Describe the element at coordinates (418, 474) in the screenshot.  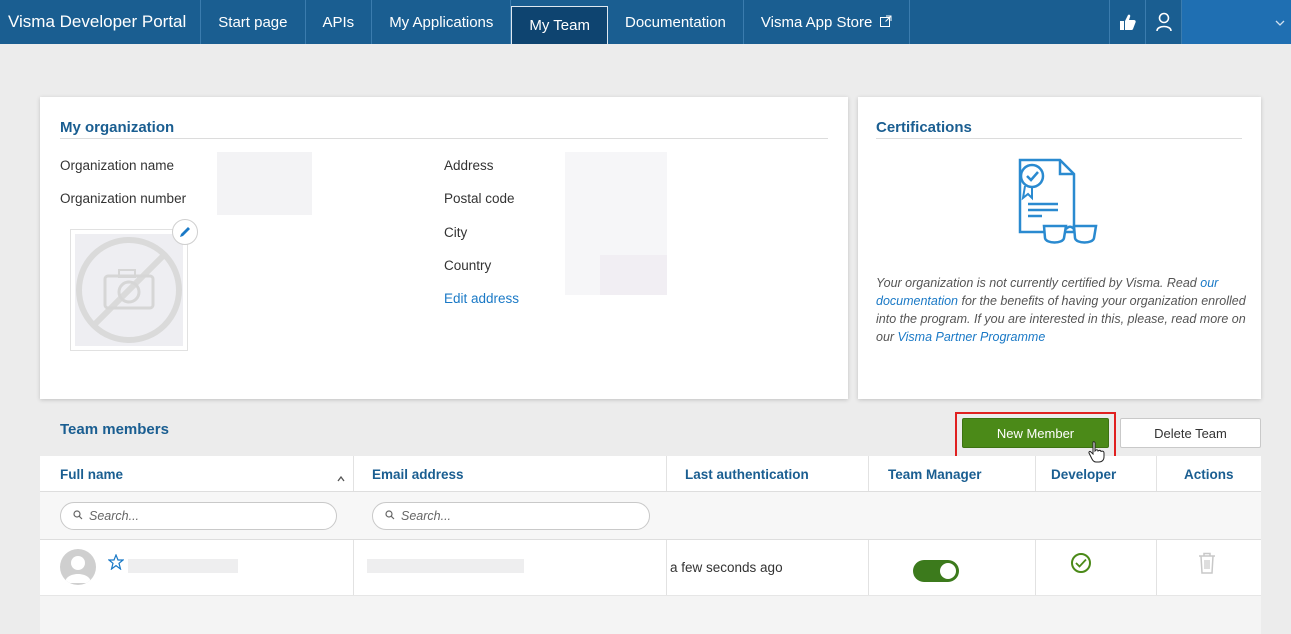
I see `column-email: Email address` at that location.